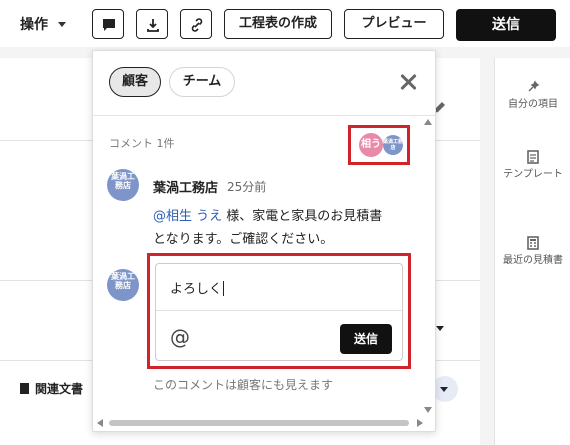 The width and height of the screenshot is (570, 445). What do you see at coordinates (247, 187) in the screenshot?
I see `comment-timestamp: 25分前` at bounding box center [247, 187].